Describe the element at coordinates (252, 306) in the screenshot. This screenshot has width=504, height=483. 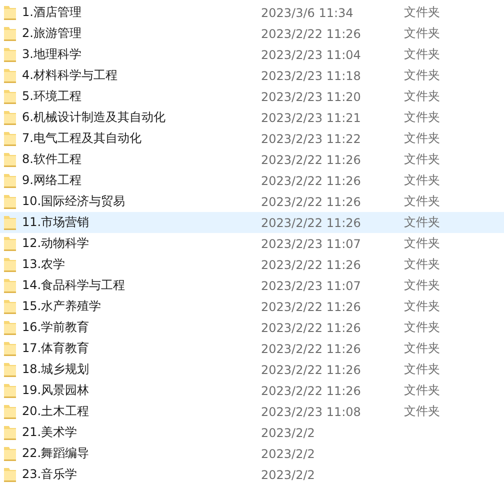
I see `file-row: 15.水产养殖学 2023/2/22 11:26 文件夹` at that location.